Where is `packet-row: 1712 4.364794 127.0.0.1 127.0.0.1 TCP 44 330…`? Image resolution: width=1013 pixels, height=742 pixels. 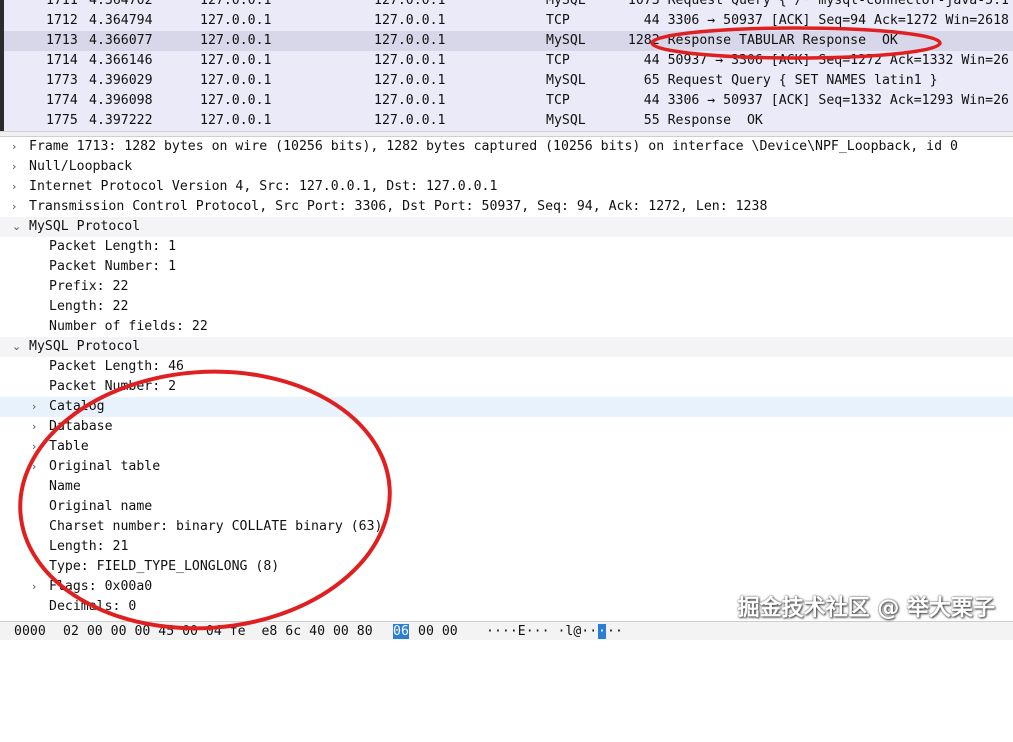 packet-row: 1712 4.364794 127.0.0.1 127.0.0.1 TCP 44 330… is located at coordinates (508, 21).